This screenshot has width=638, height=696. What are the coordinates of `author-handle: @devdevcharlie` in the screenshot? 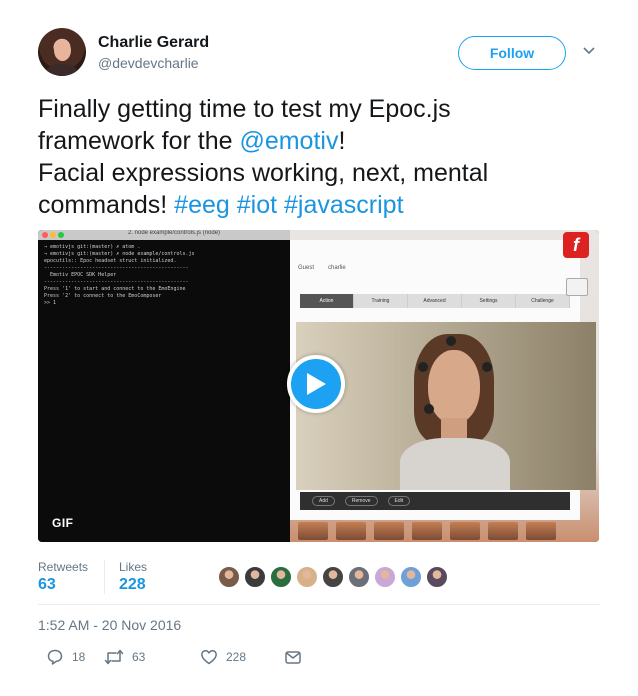 It's located at (148, 63).